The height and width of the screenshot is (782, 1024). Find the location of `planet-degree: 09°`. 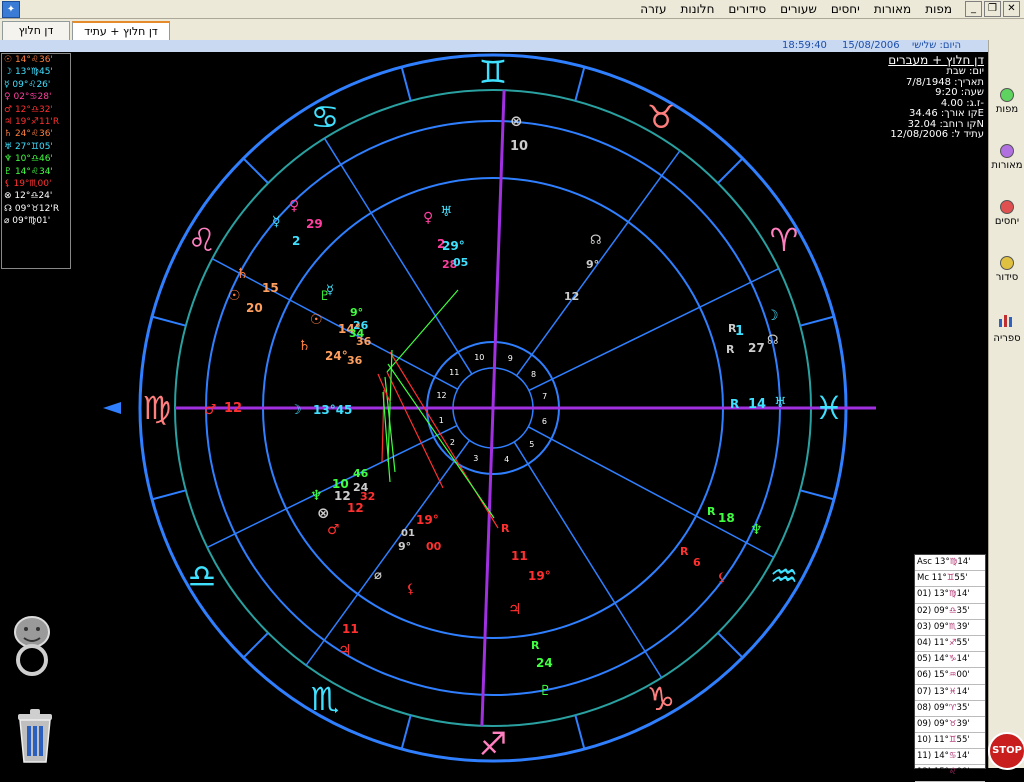

planet-degree: 09° is located at coordinates (20, 221).